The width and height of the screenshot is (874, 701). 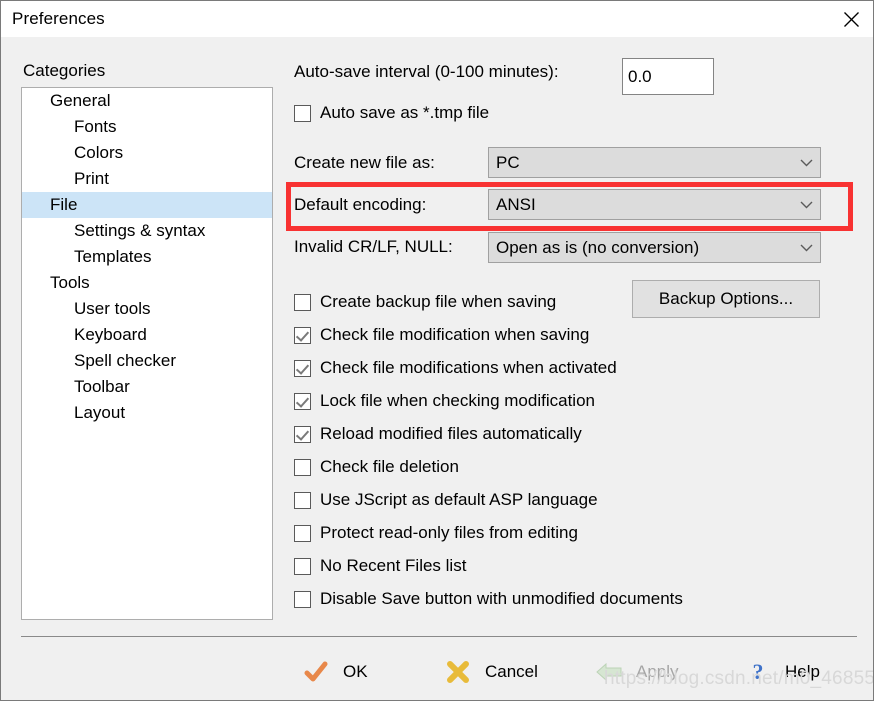 What do you see at coordinates (147, 205) in the screenshot?
I see `sidebar-item-file: File` at bounding box center [147, 205].